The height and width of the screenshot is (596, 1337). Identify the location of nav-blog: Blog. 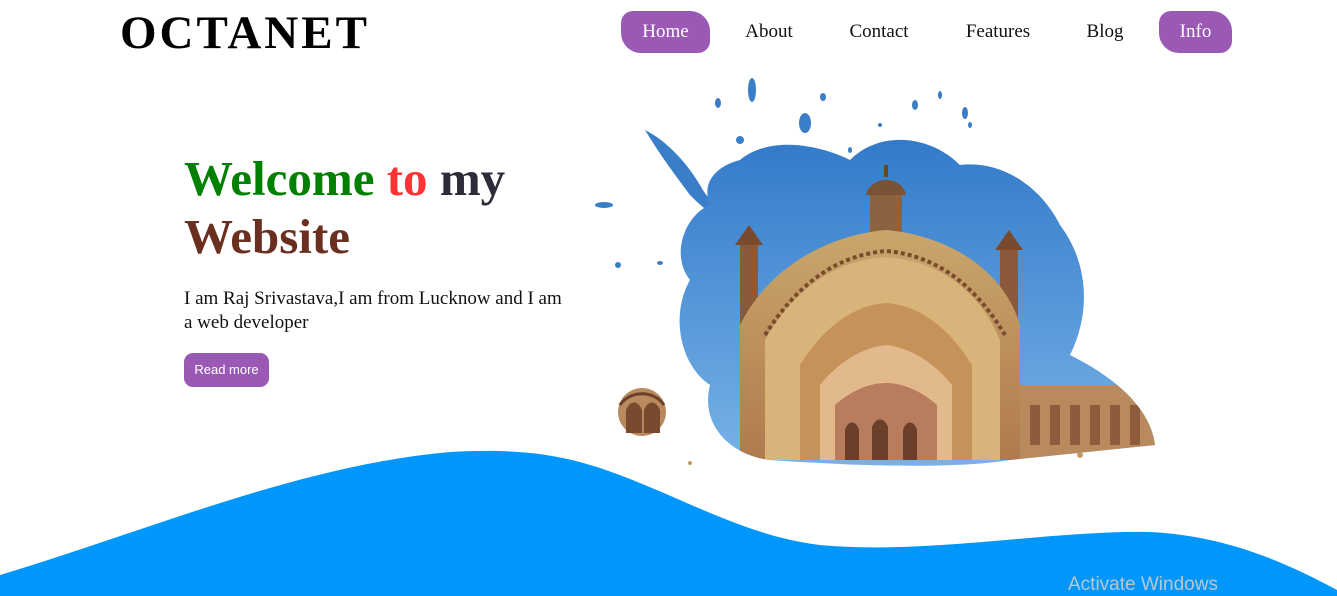
(1105, 32).